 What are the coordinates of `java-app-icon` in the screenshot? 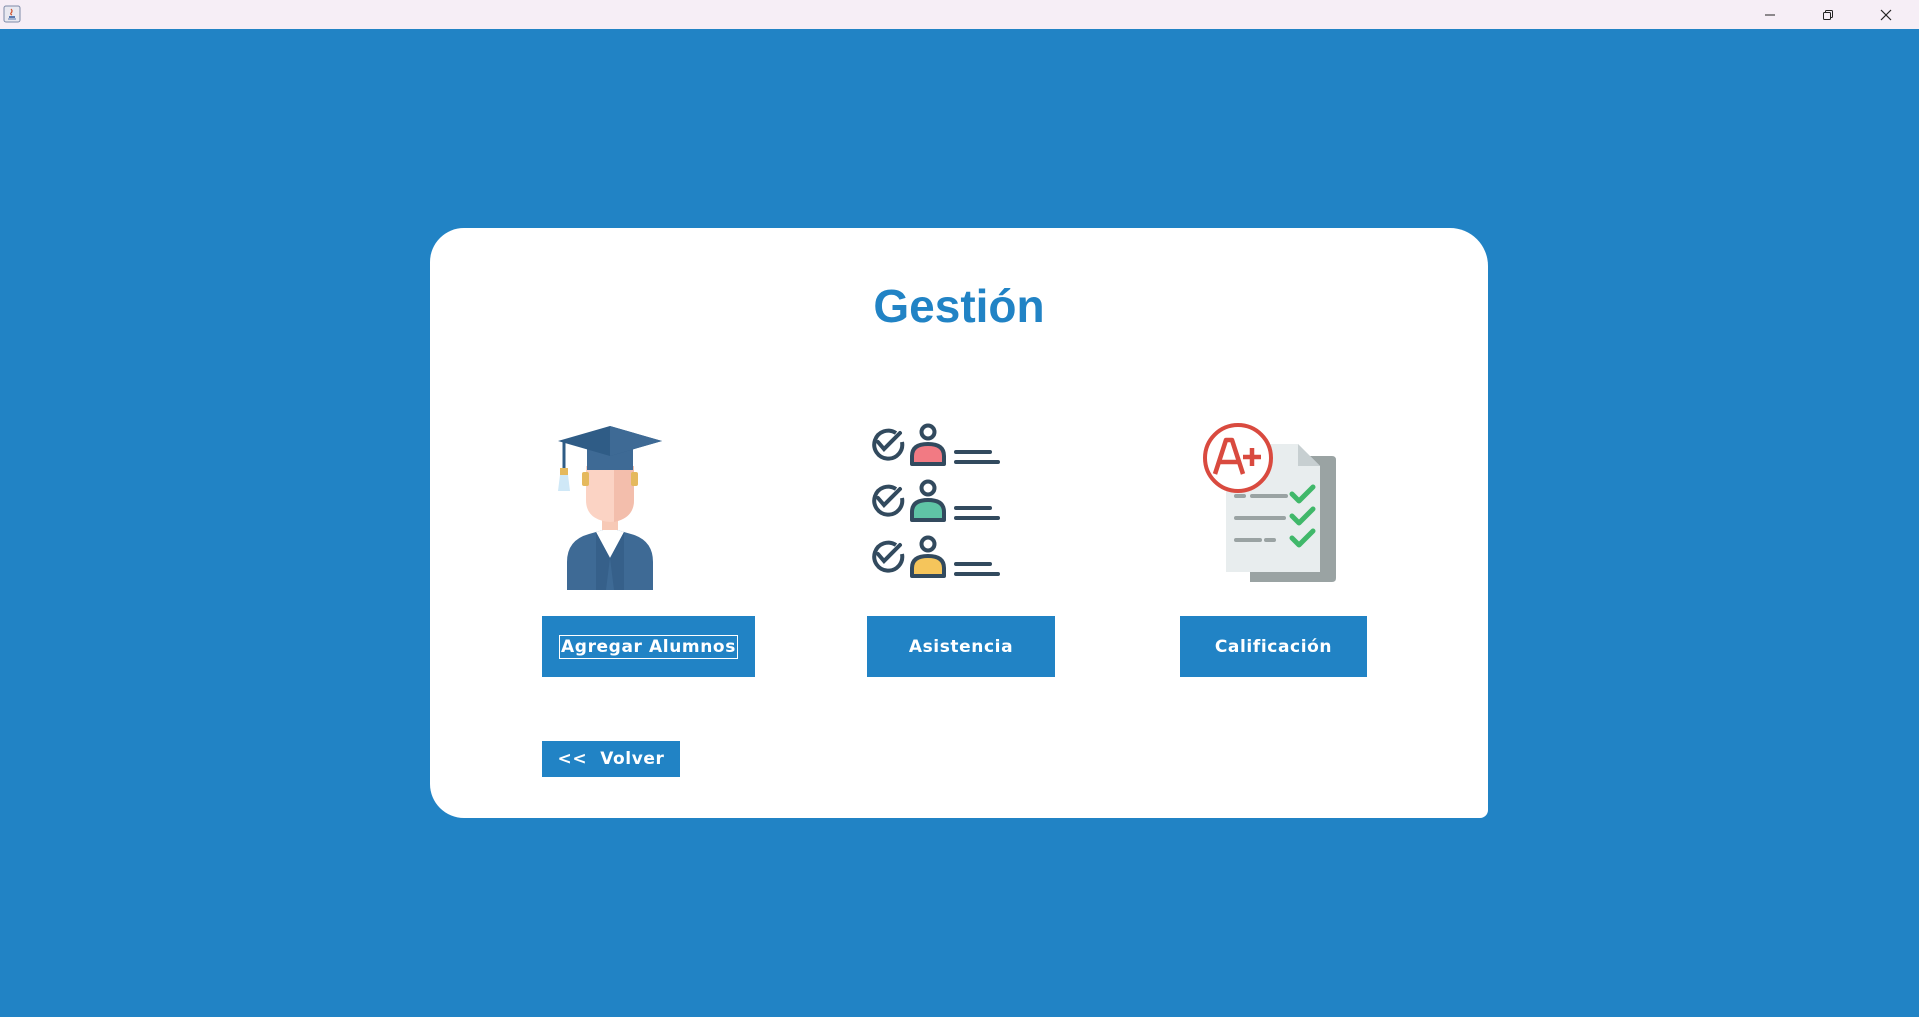 It's located at (12, 14).